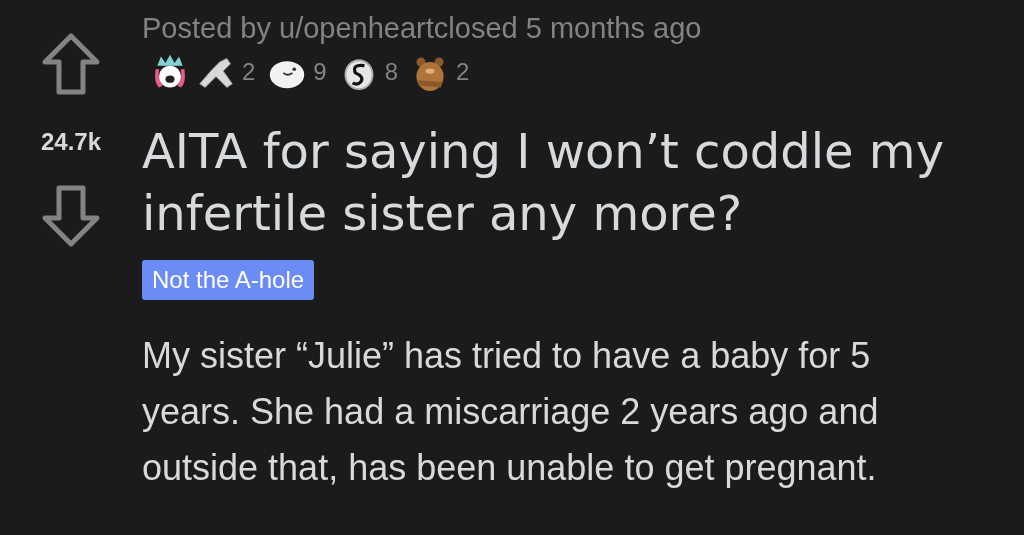  What do you see at coordinates (422, 28) in the screenshot?
I see `post-meta: Posted by u/openheartclosed 5 months ago` at bounding box center [422, 28].